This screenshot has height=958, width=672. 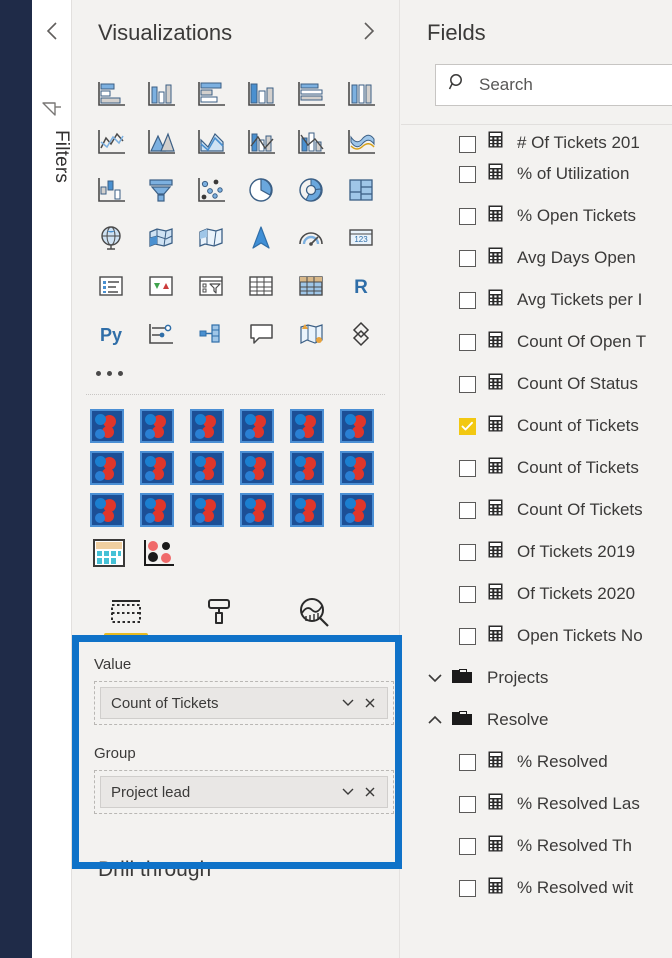 What do you see at coordinates (536, 804) in the screenshot?
I see `list-item: % Resolved Las` at bounding box center [536, 804].